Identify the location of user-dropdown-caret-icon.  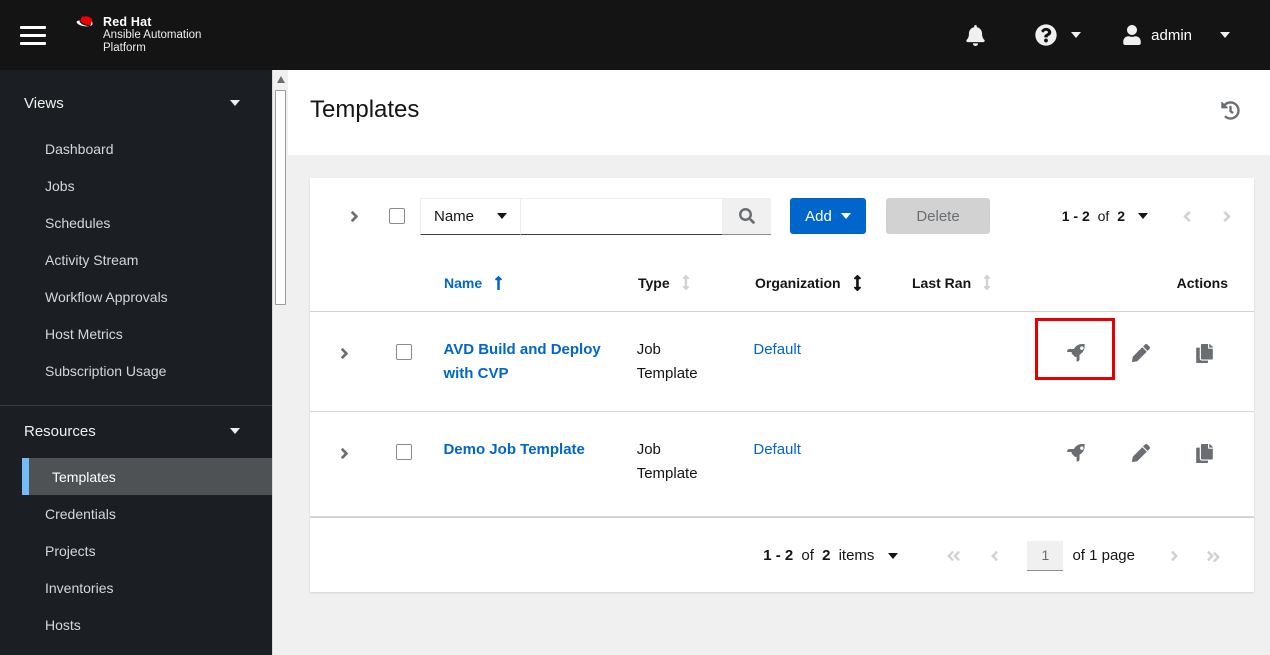
(1225, 35).